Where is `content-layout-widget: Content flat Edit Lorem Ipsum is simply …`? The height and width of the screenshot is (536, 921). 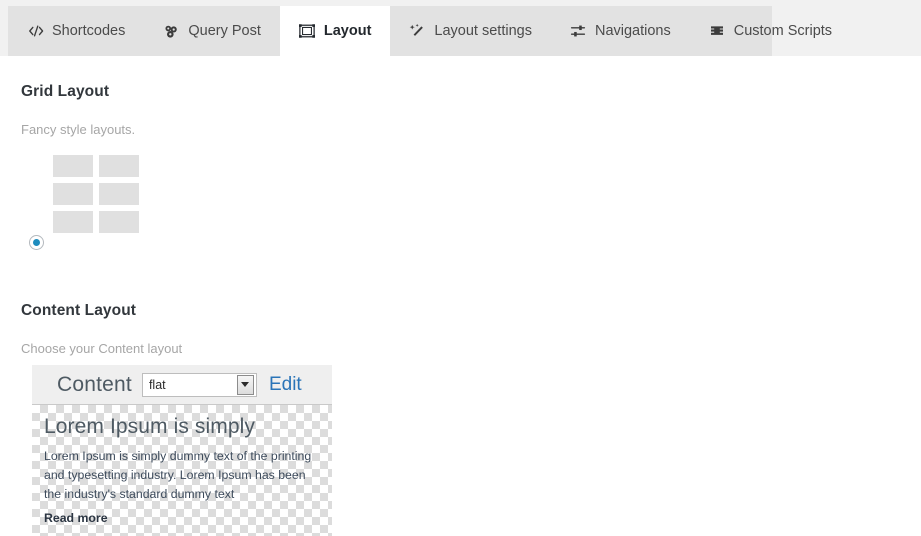
content-layout-widget: Content flat Edit Lorem Ipsum is simply … is located at coordinates (182, 450).